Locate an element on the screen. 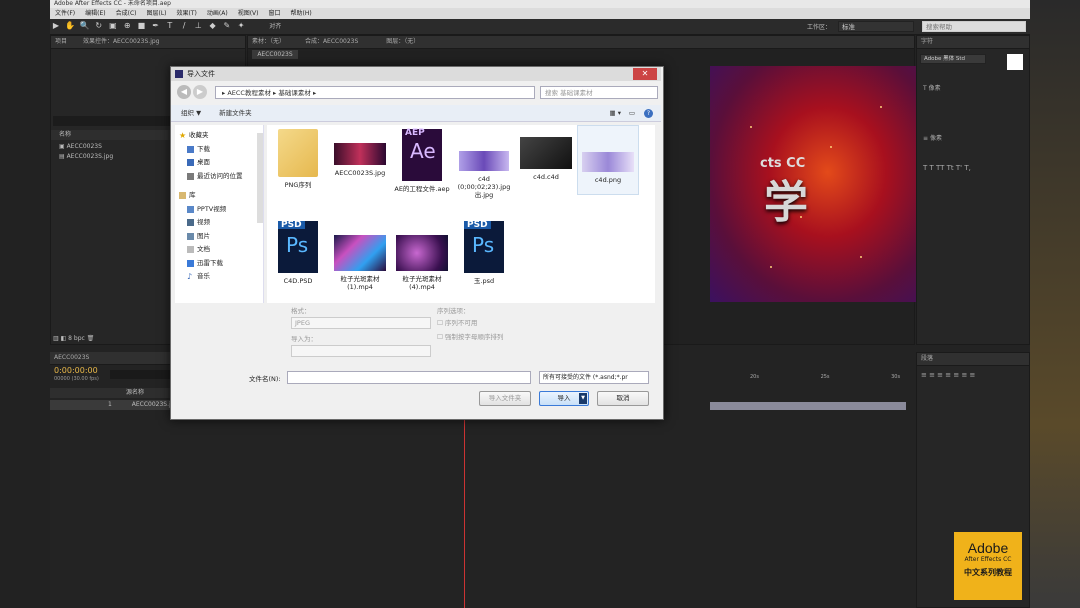 The height and width of the screenshot is (608, 1080). sequence-checkbox: ☐ 序列不可用 is located at coordinates (457, 322).